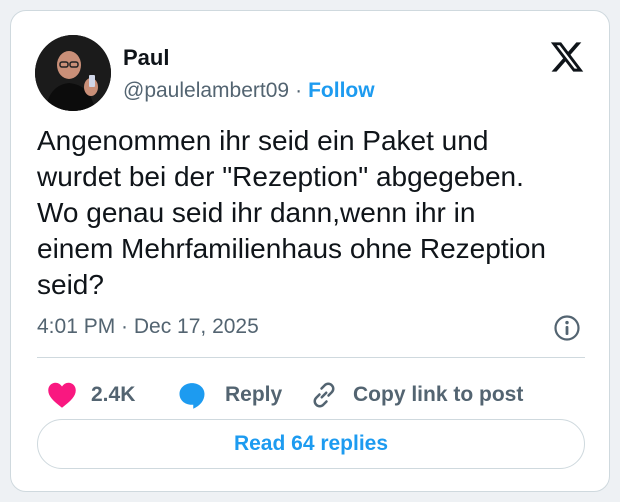 The width and height of the screenshot is (620, 502). I want to click on copy-link-button: Copy link to post, so click(416, 395).